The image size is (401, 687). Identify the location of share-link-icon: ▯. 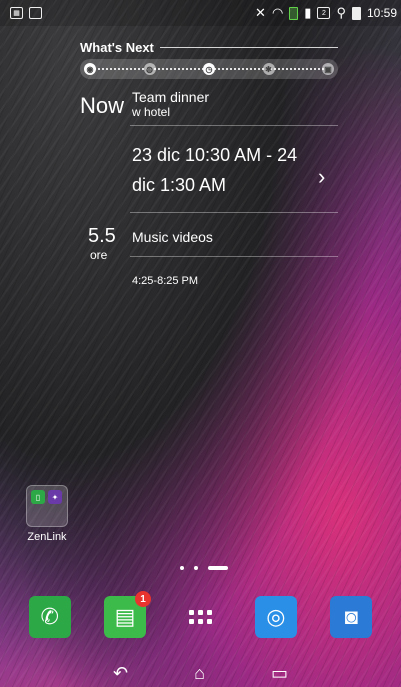
(38, 497).